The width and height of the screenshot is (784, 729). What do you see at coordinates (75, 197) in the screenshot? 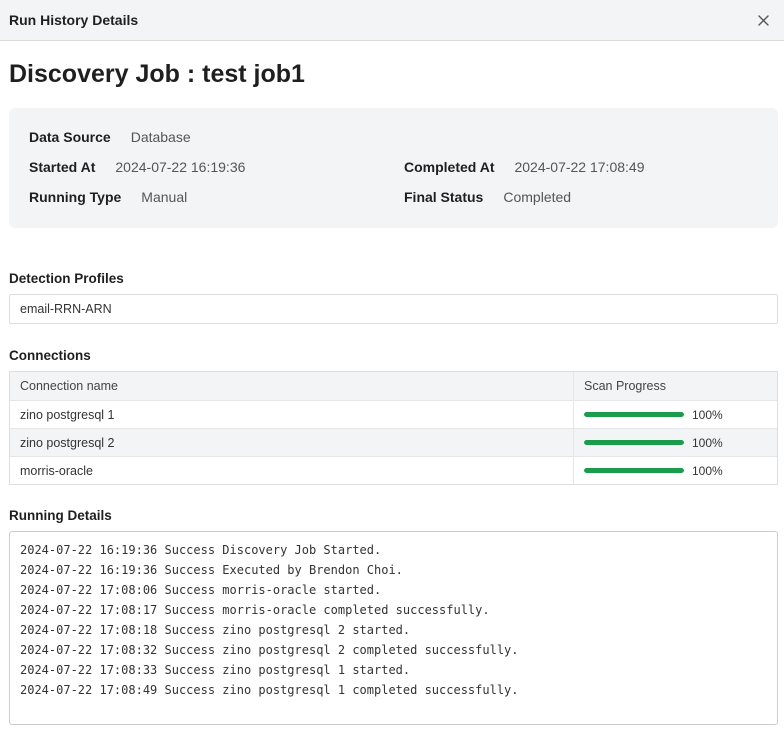
I see `running-type-label: Running Type` at bounding box center [75, 197].